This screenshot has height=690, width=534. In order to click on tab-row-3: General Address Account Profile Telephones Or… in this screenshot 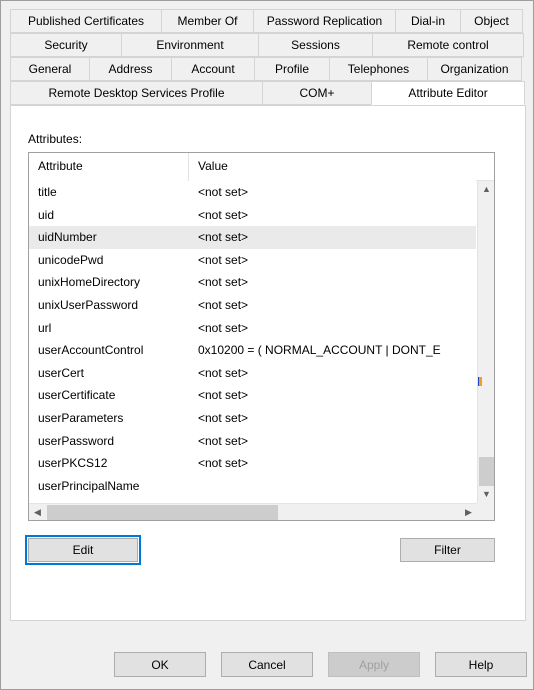, I will do `click(268, 69)`.